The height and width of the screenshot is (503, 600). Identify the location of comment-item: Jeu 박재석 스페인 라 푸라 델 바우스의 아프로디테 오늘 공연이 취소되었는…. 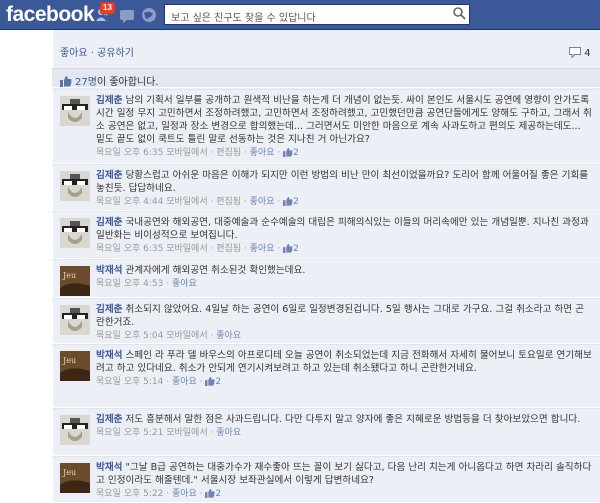
(326, 376).